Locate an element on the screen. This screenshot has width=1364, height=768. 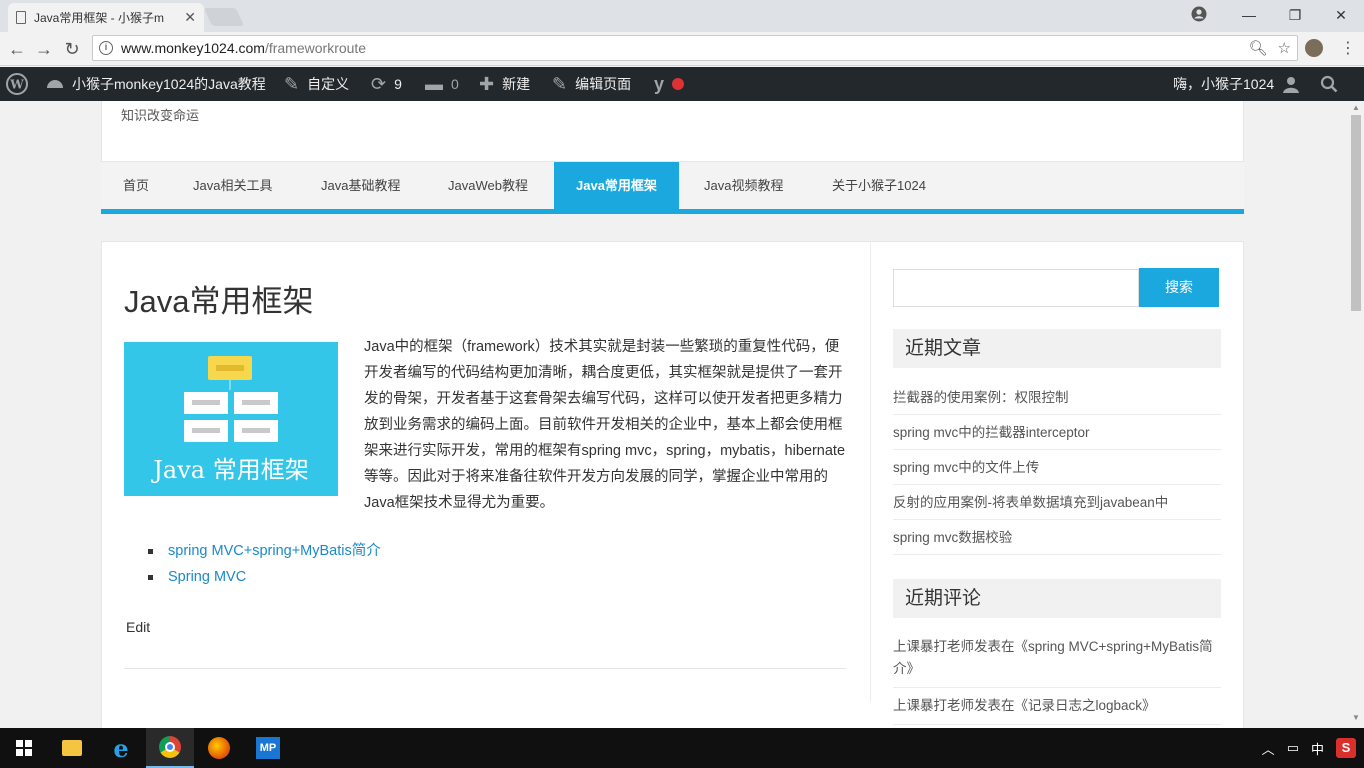
tab-close-icon: ✕ is located at coordinates (190, 17).